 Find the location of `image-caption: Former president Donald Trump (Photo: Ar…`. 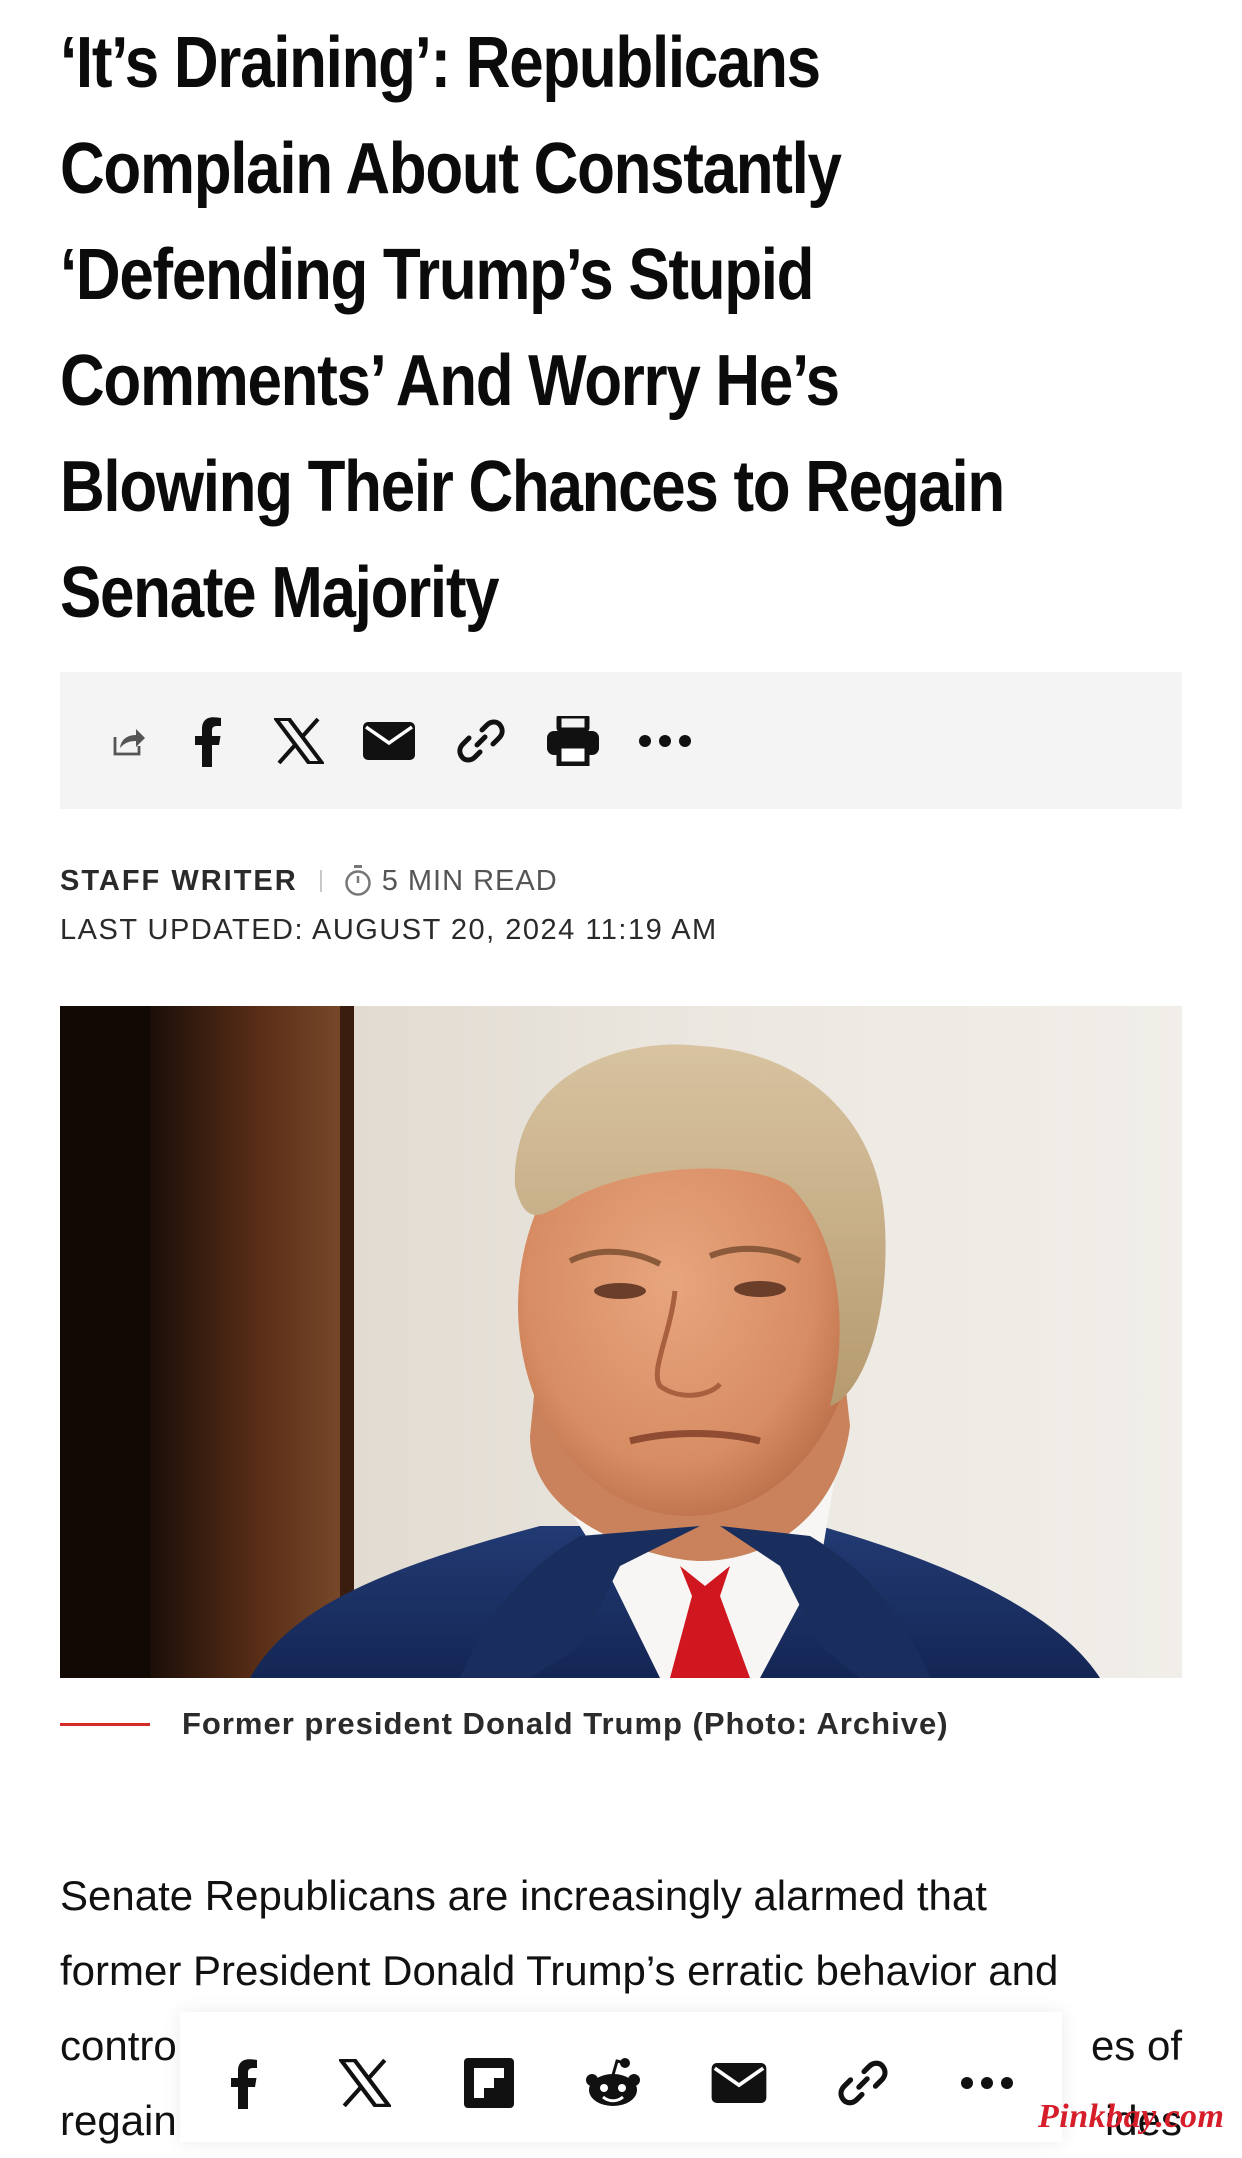

image-caption: Former president Donald Trump (Photo: Ar… is located at coordinates (565, 1723).